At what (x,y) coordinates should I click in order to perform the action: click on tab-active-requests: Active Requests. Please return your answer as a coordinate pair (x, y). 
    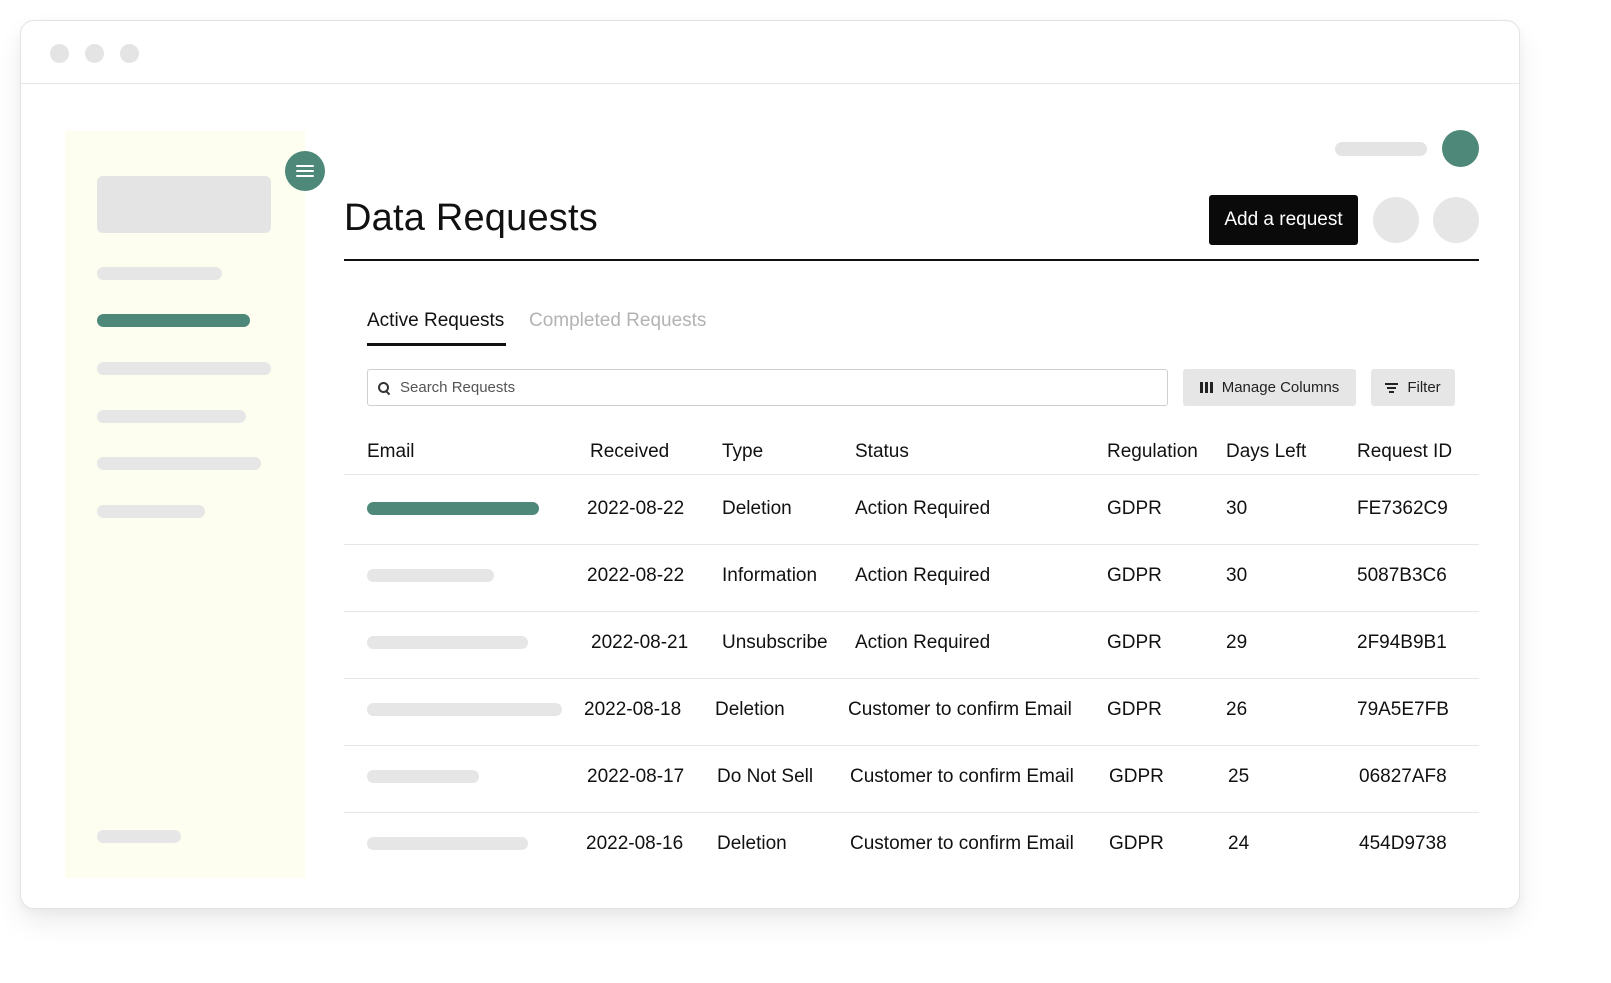
    Looking at the image, I should click on (435, 321).